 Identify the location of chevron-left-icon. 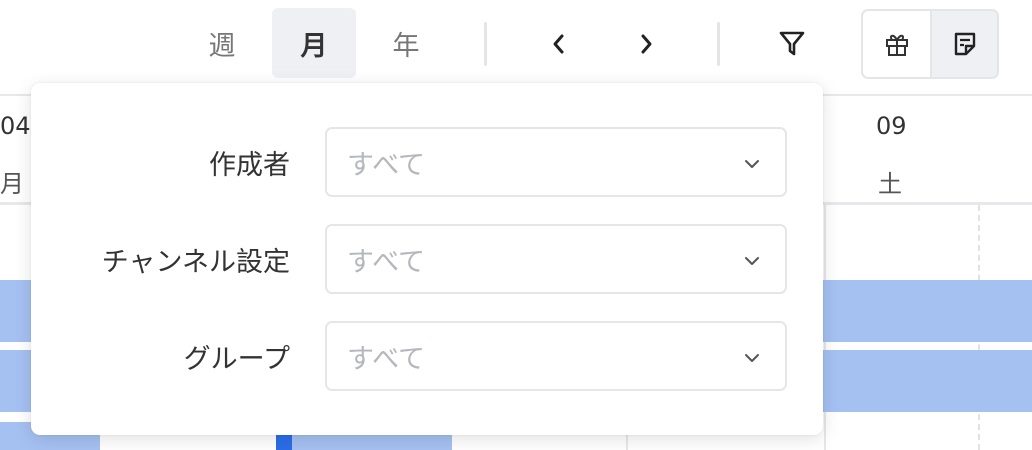
(558, 44).